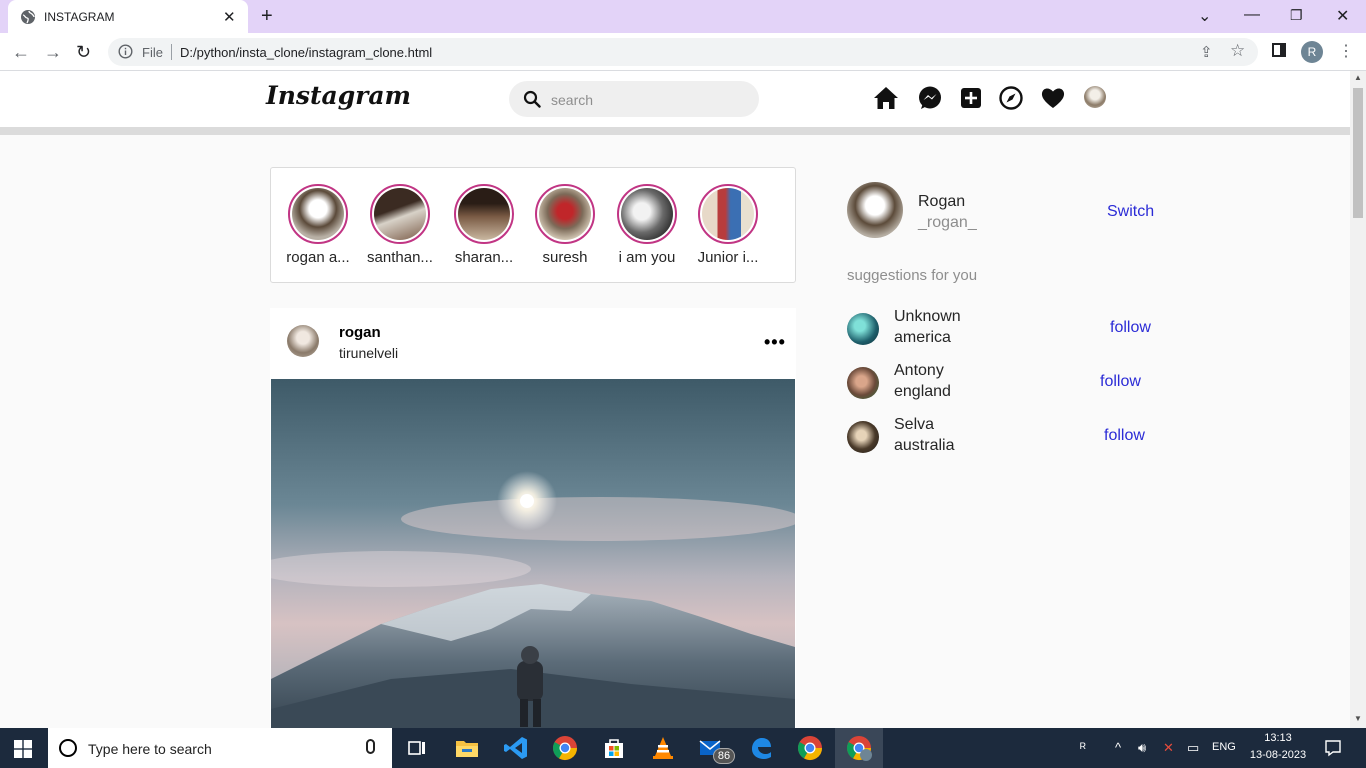 The width and height of the screenshot is (1366, 768). Describe the element at coordinates (663, 748) in the screenshot. I see `vlc-icon` at that location.